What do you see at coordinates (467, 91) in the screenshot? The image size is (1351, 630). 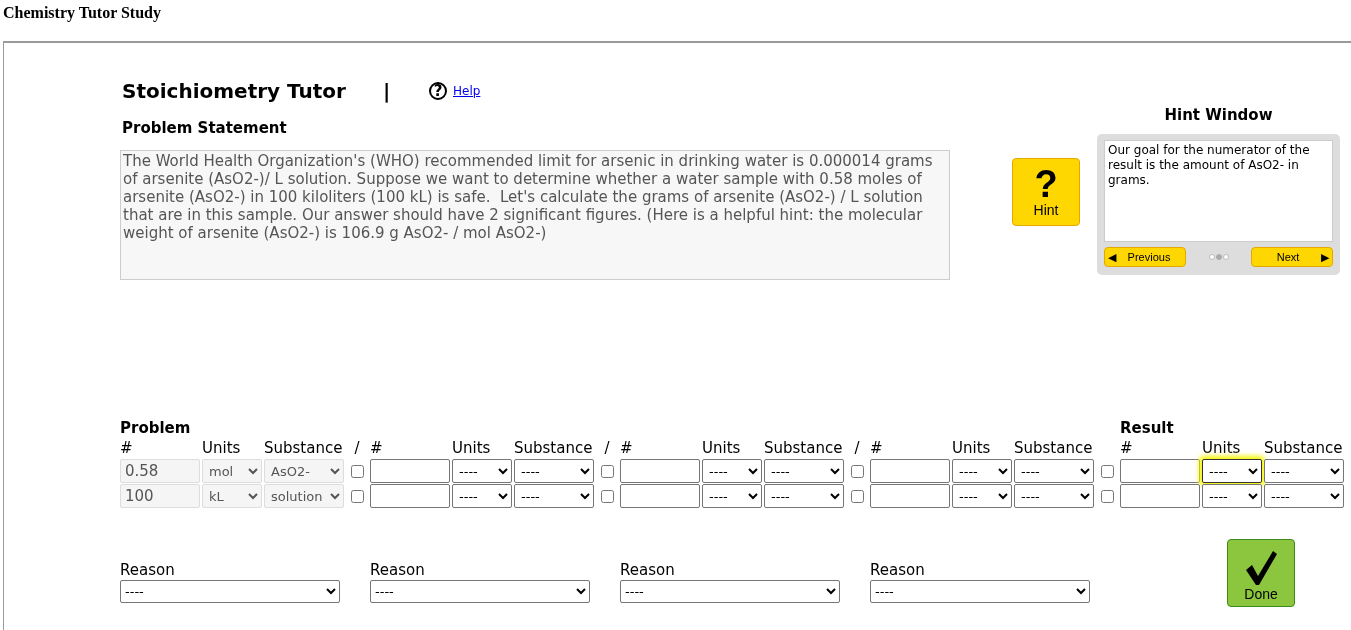 I see `help-link: Help` at bounding box center [467, 91].